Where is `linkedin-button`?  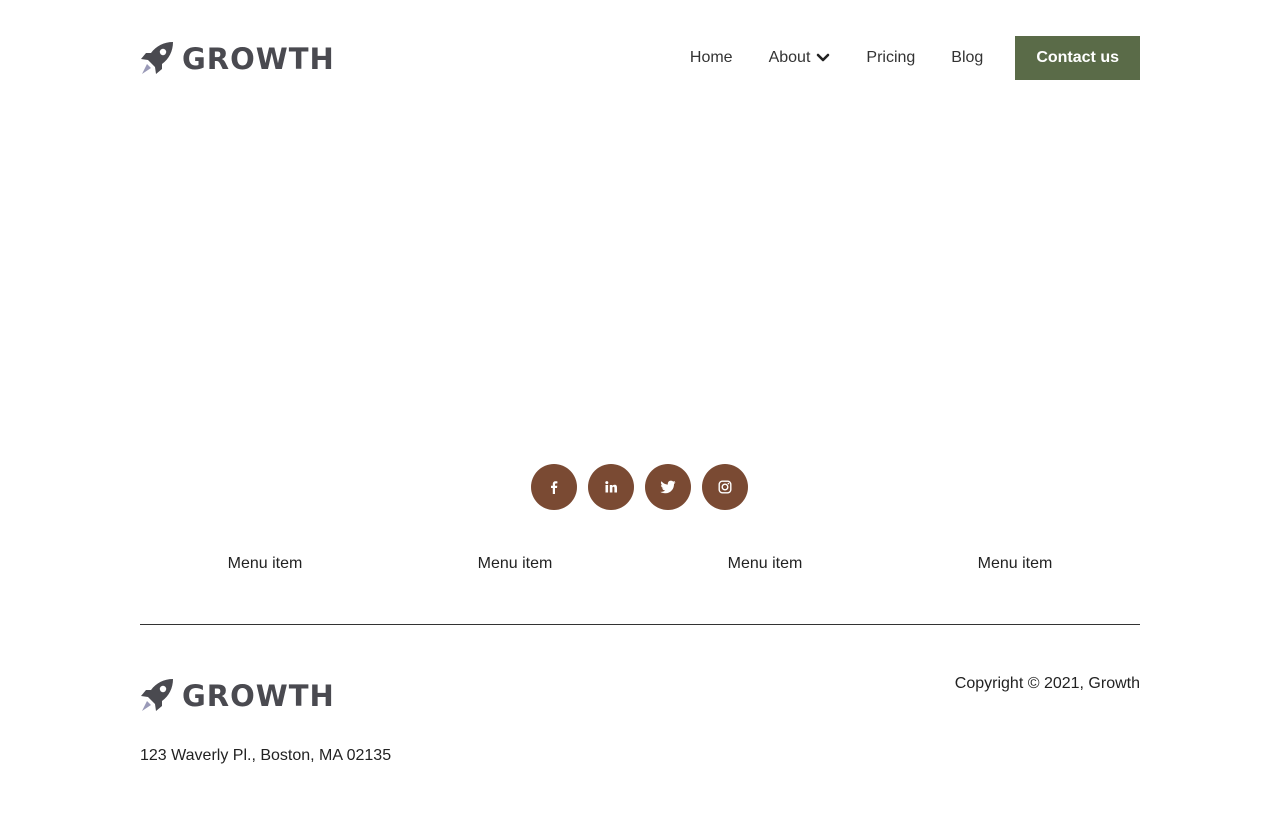
linkedin-button is located at coordinates (611, 487).